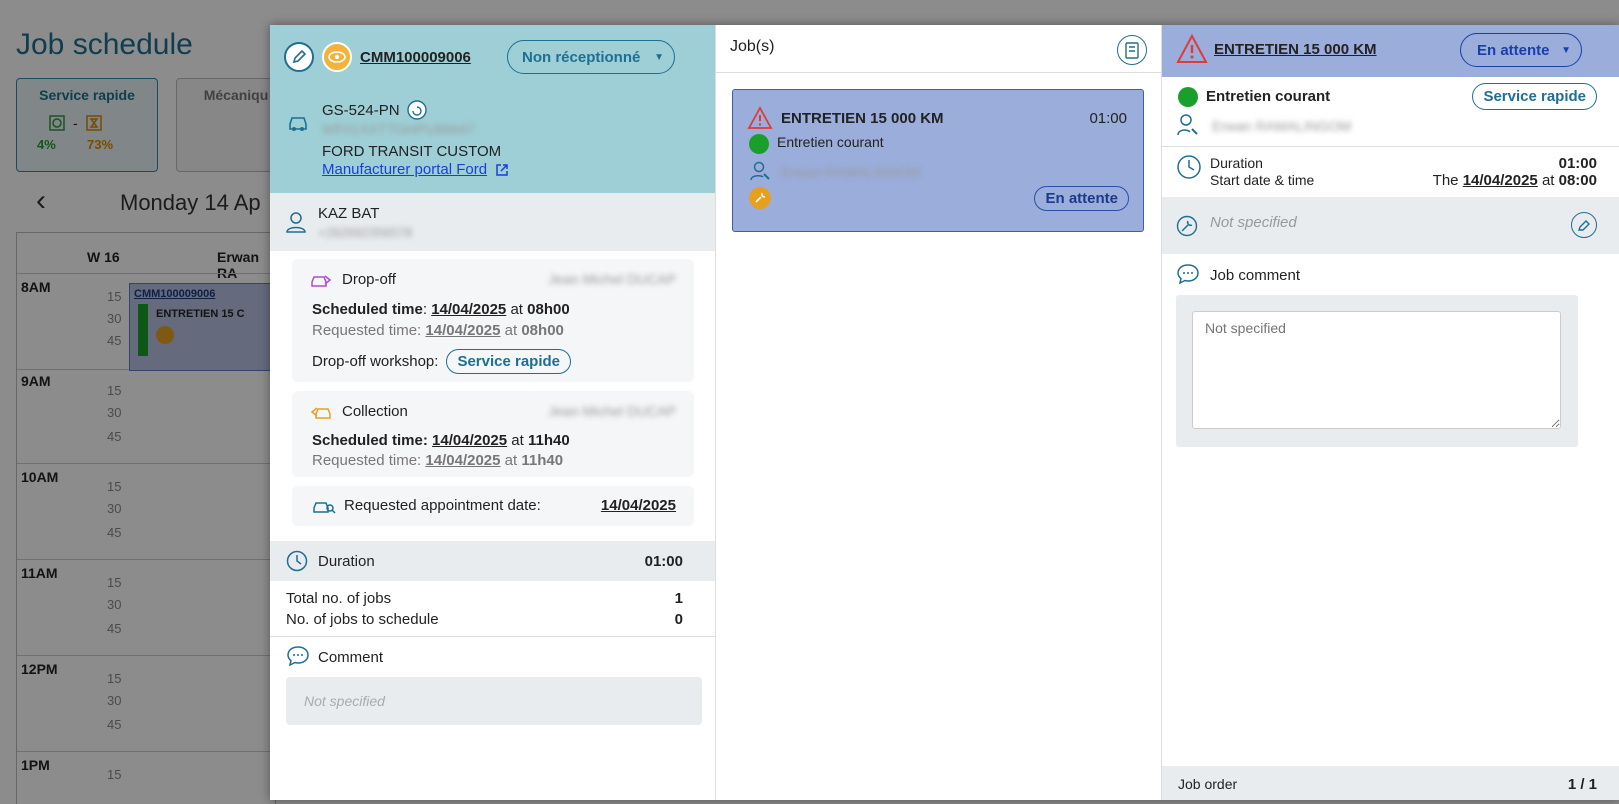 The image size is (1619, 804). I want to click on job-type: Entretien courant, so click(1268, 96).